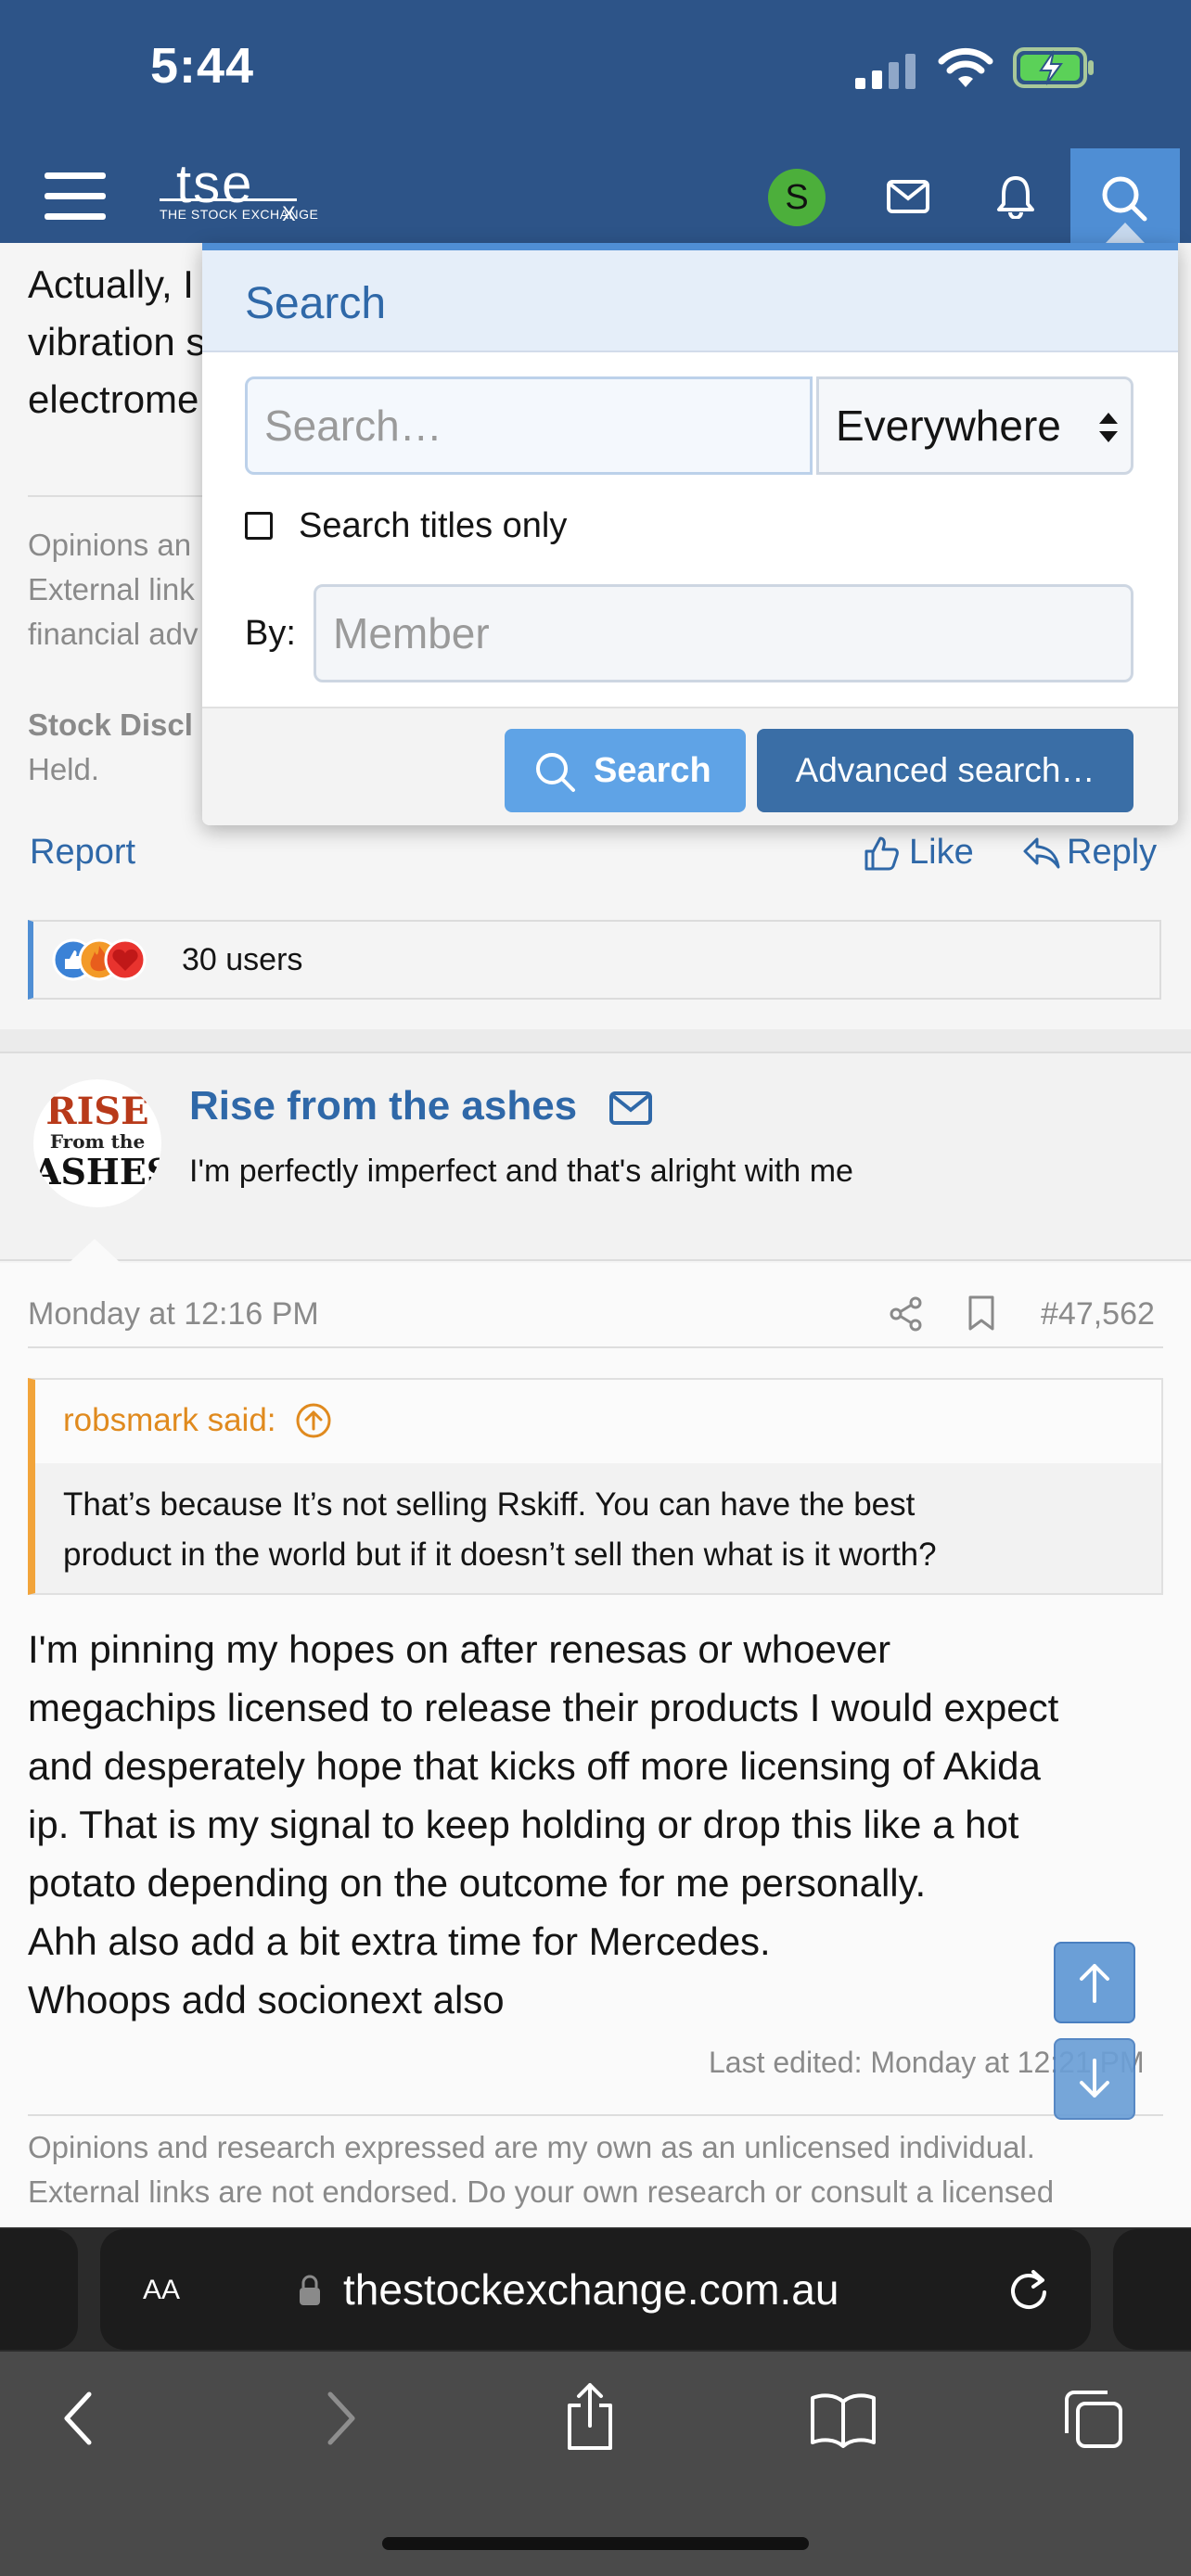 The height and width of the screenshot is (2576, 1191). Describe the element at coordinates (341, 2419) in the screenshot. I see `forward-icon` at that location.